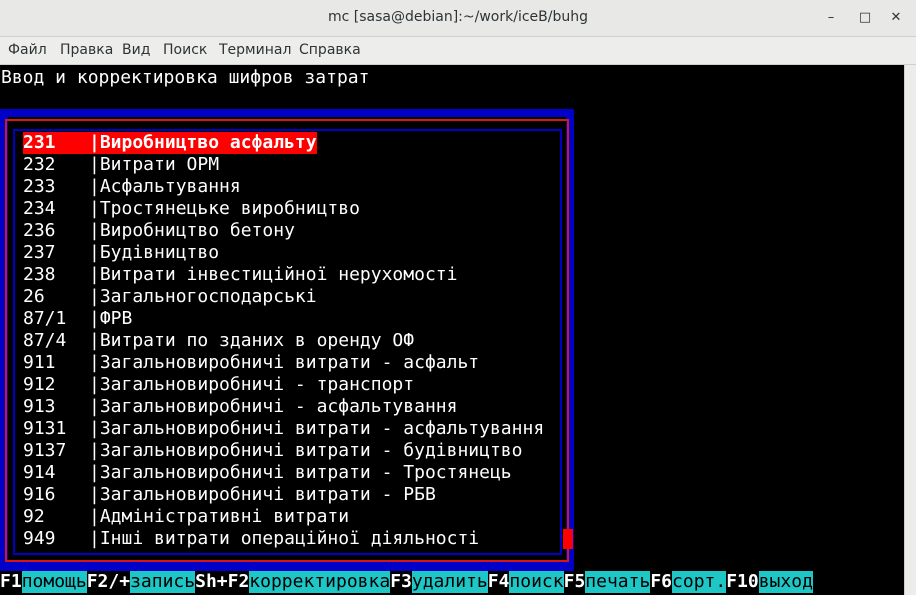 This screenshot has width=916, height=595. What do you see at coordinates (121, 253) in the screenshot?
I see `list-item: 237 |Будівництво` at bounding box center [121, 253].